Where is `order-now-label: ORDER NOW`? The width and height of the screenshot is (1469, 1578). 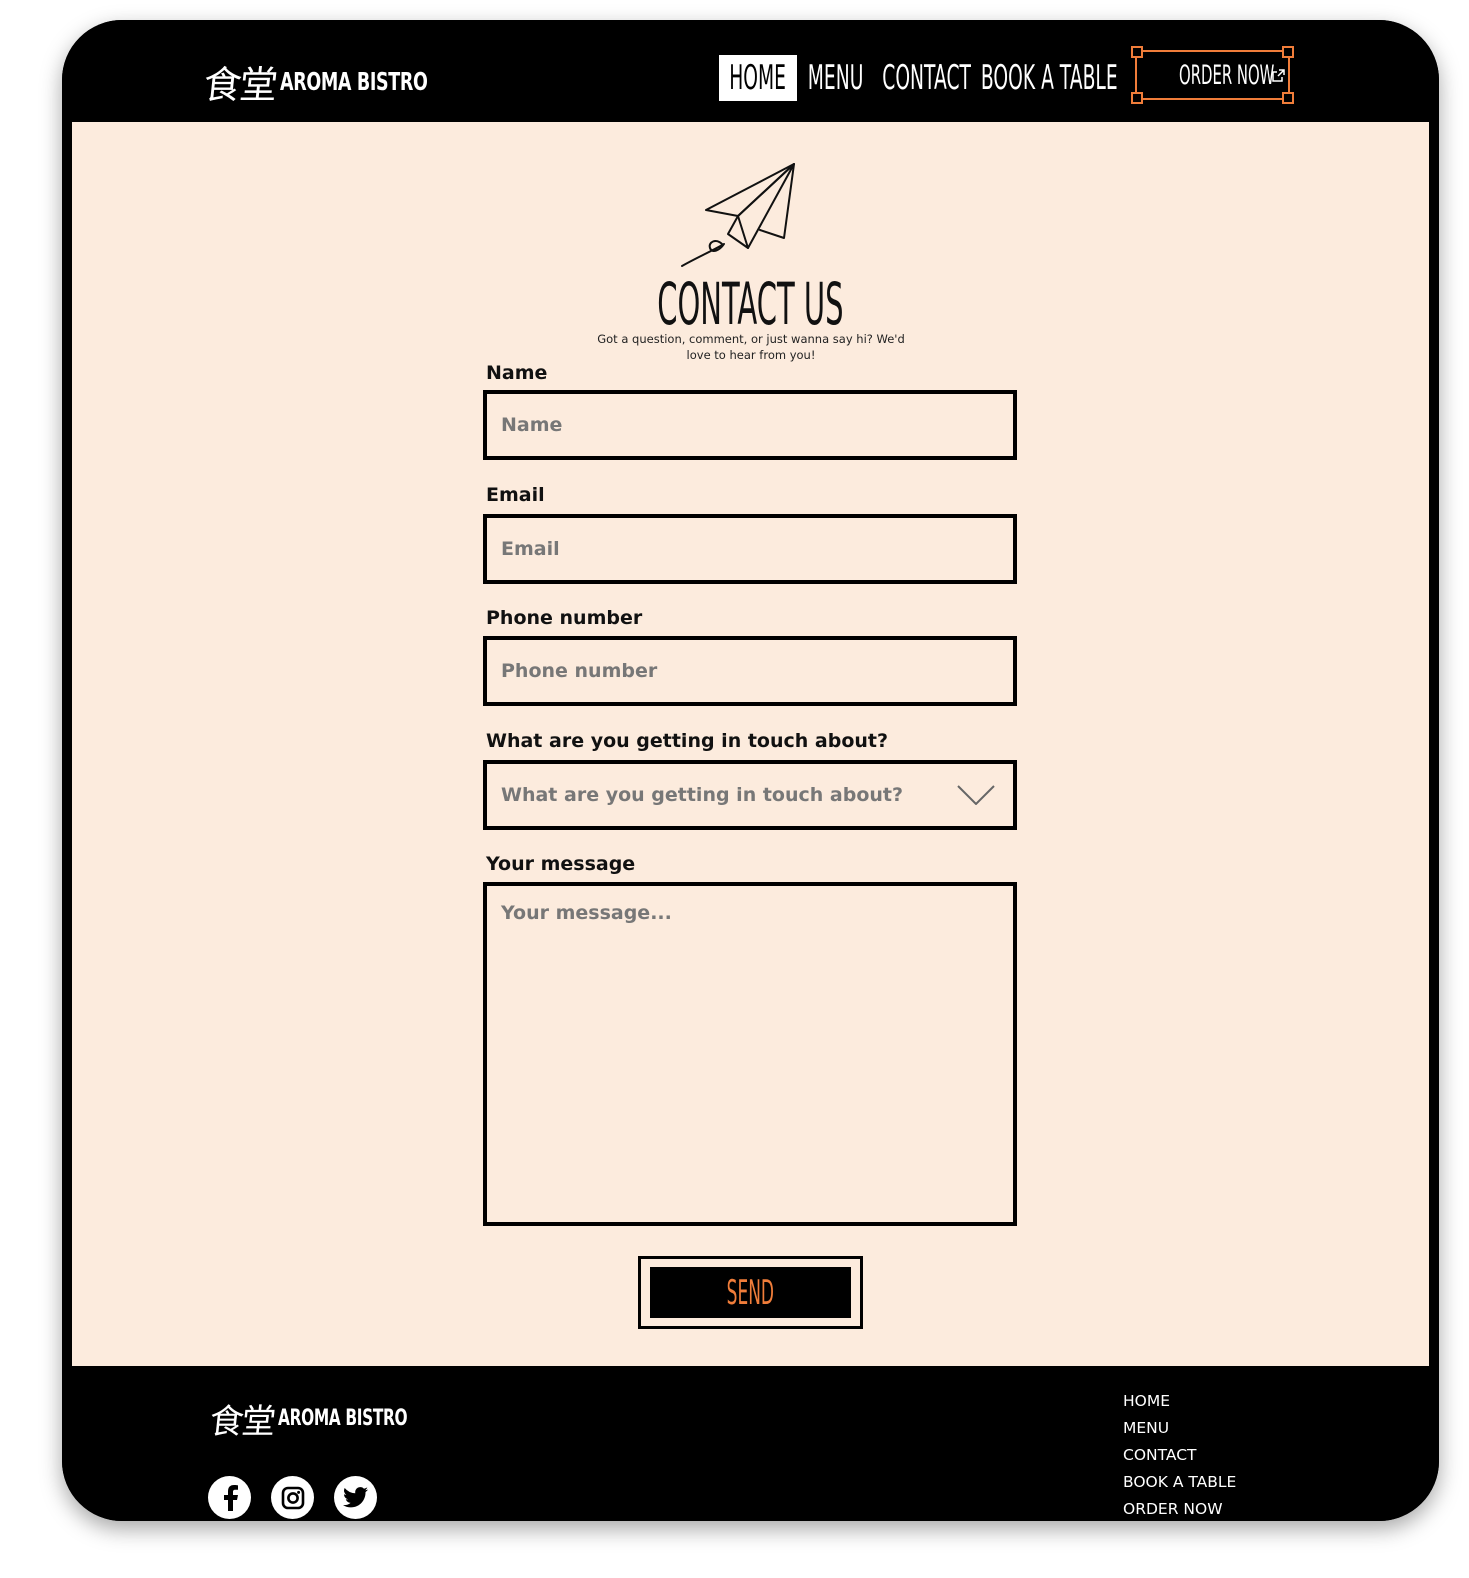
order-now-label: ORDER NOW is located at coordinates (1227, 75).